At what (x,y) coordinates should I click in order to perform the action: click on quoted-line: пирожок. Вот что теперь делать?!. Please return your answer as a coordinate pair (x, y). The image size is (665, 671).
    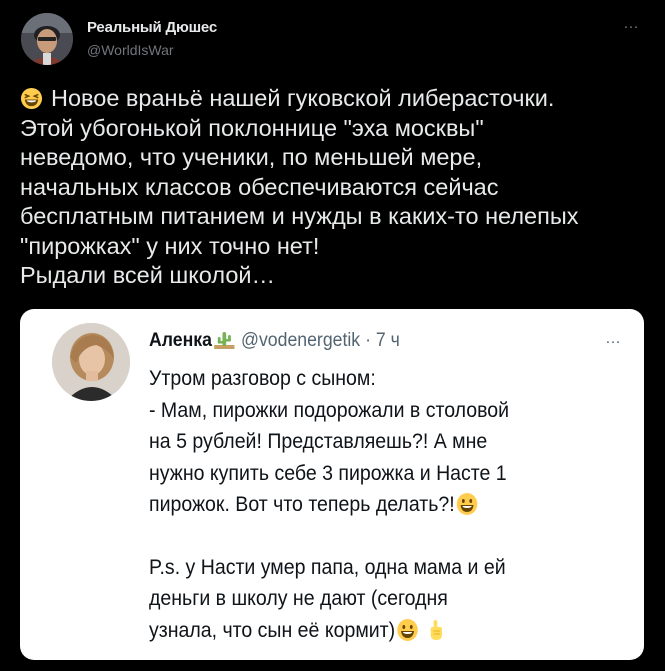
    Looking at the image, I should click on (302, 504).